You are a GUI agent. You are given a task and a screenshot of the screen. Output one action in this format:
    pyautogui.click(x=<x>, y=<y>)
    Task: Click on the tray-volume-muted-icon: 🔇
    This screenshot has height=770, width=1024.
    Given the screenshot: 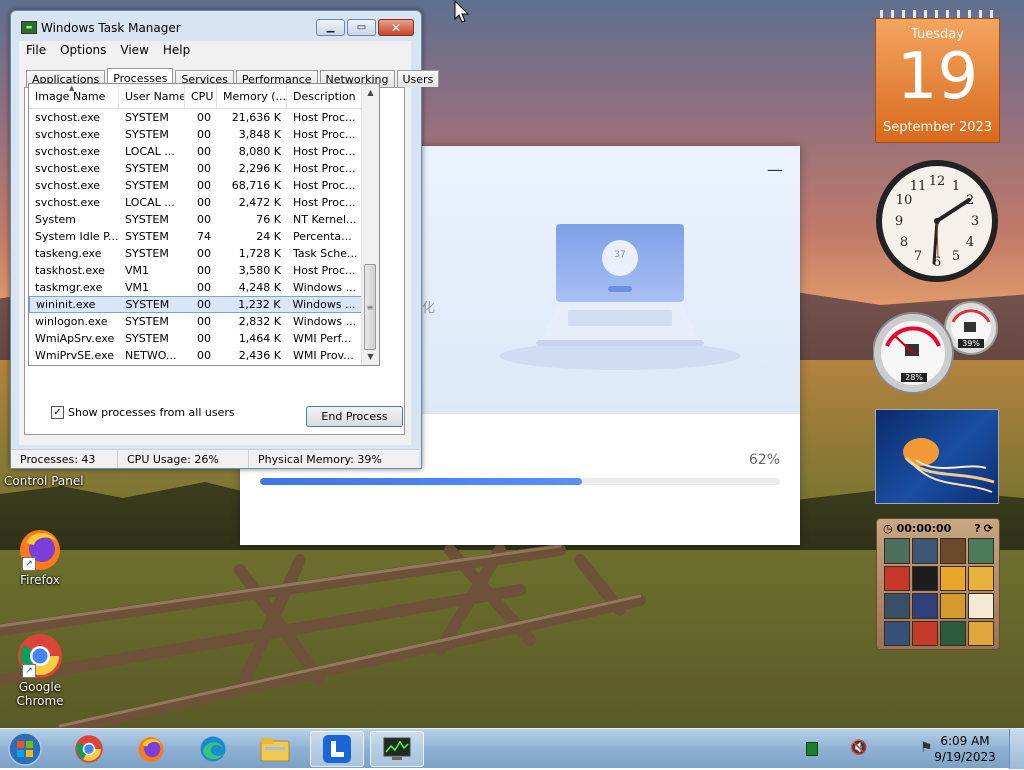 What is the action you would take?
    pyautogui.click(x=858, y=748)
    